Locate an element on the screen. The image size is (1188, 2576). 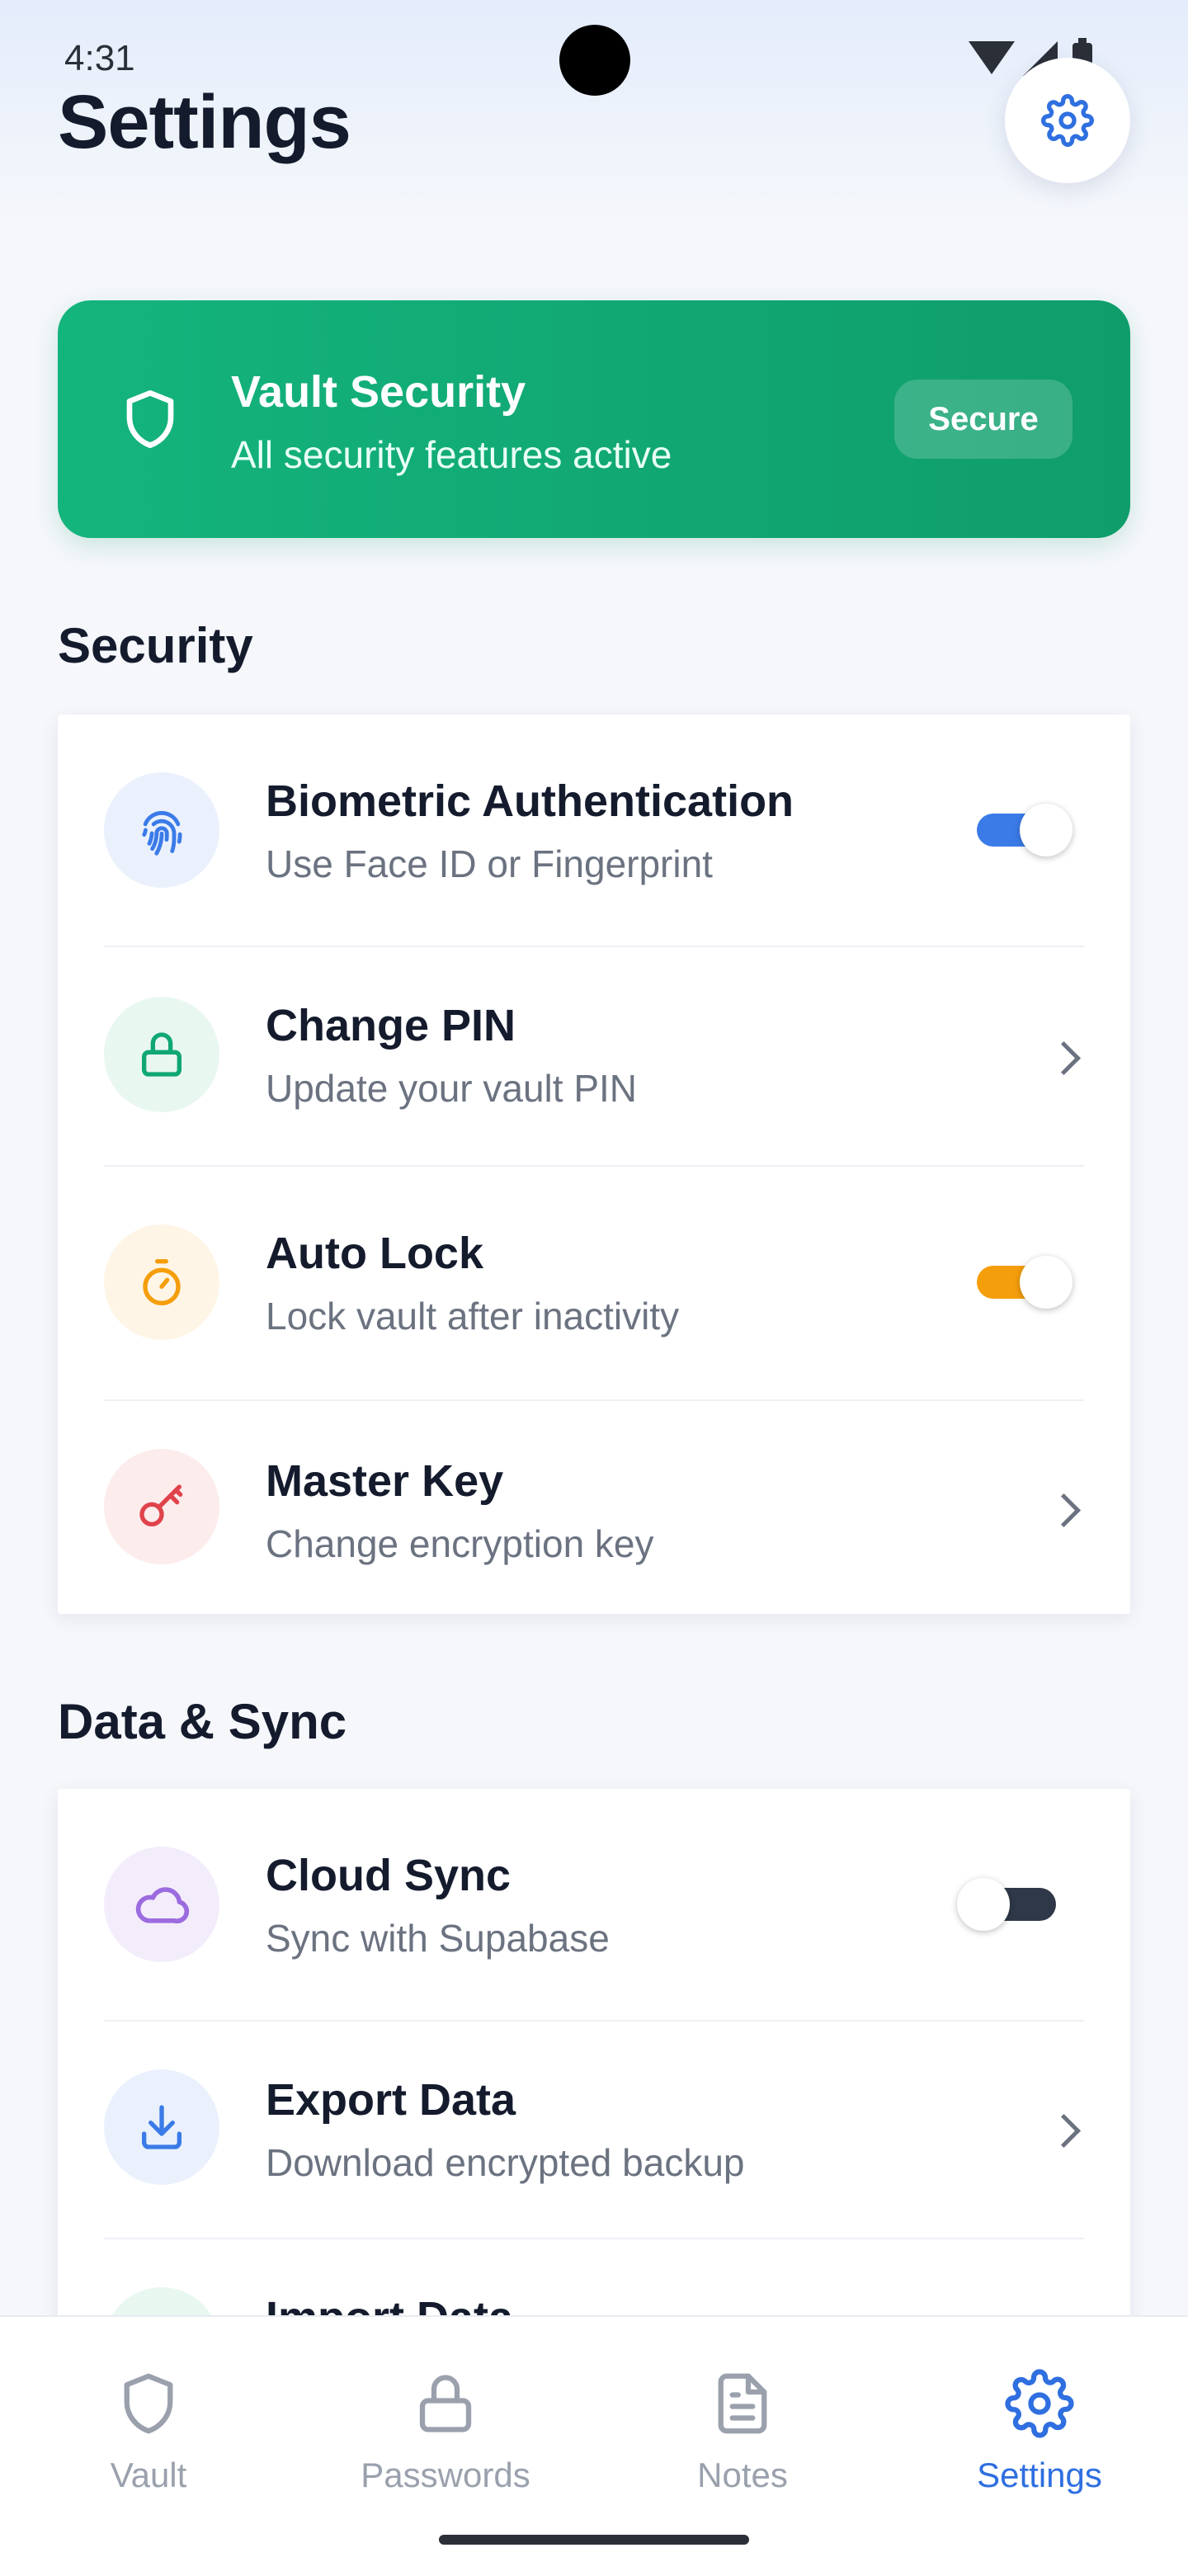
nav-item-vault: Vault is located at coordinates (148, 2430).